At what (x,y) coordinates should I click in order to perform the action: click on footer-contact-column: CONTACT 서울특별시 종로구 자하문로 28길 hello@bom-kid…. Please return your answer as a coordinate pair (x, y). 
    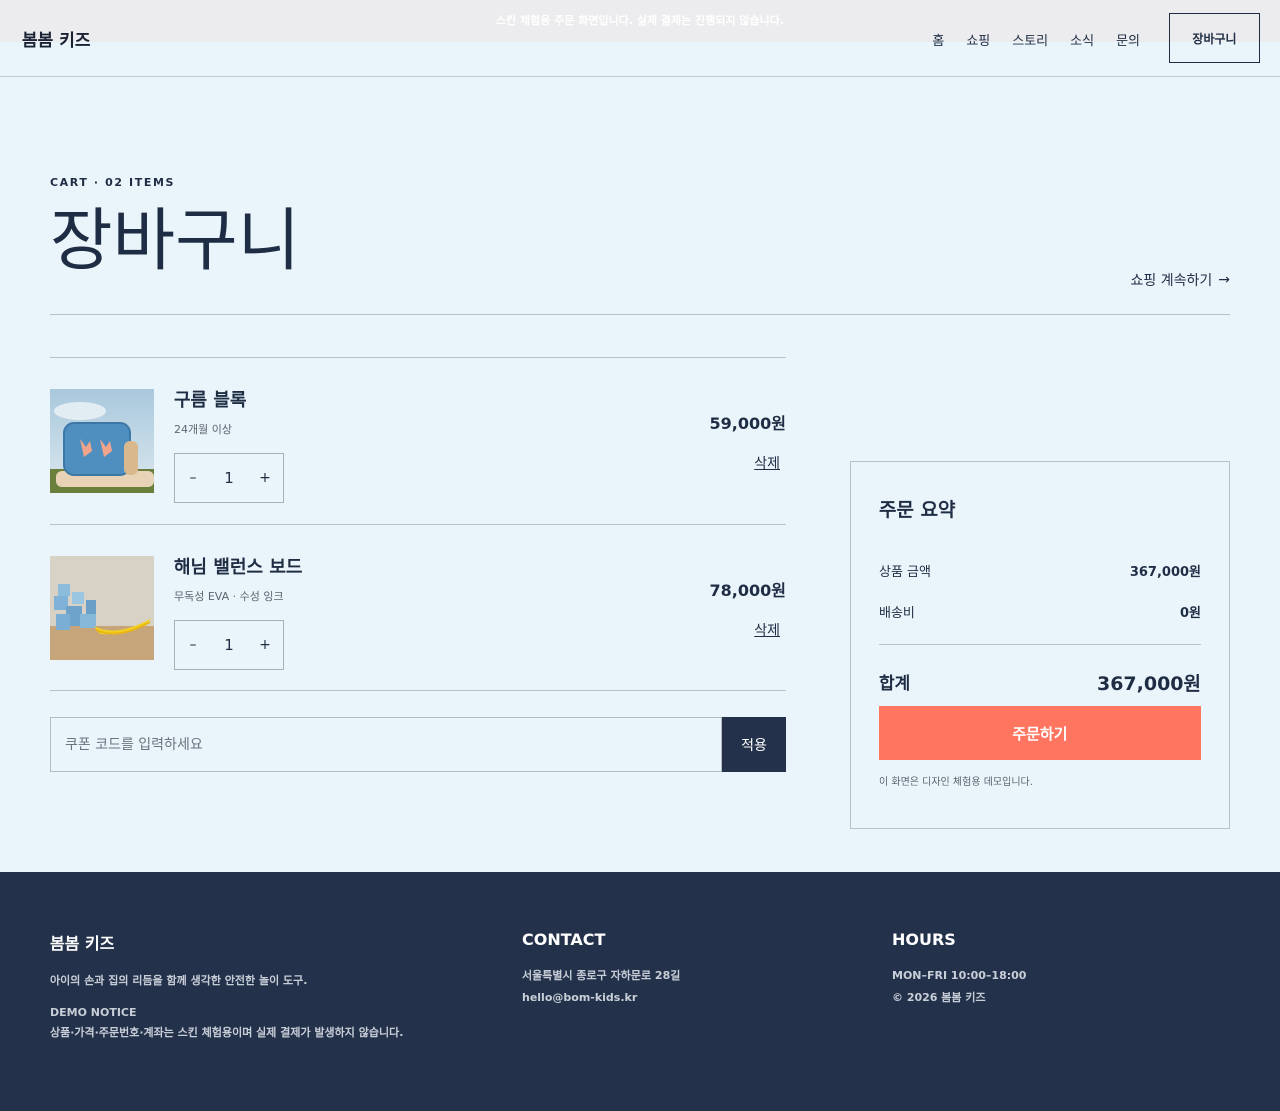
    Looking at the image, I should click on (601, 969).